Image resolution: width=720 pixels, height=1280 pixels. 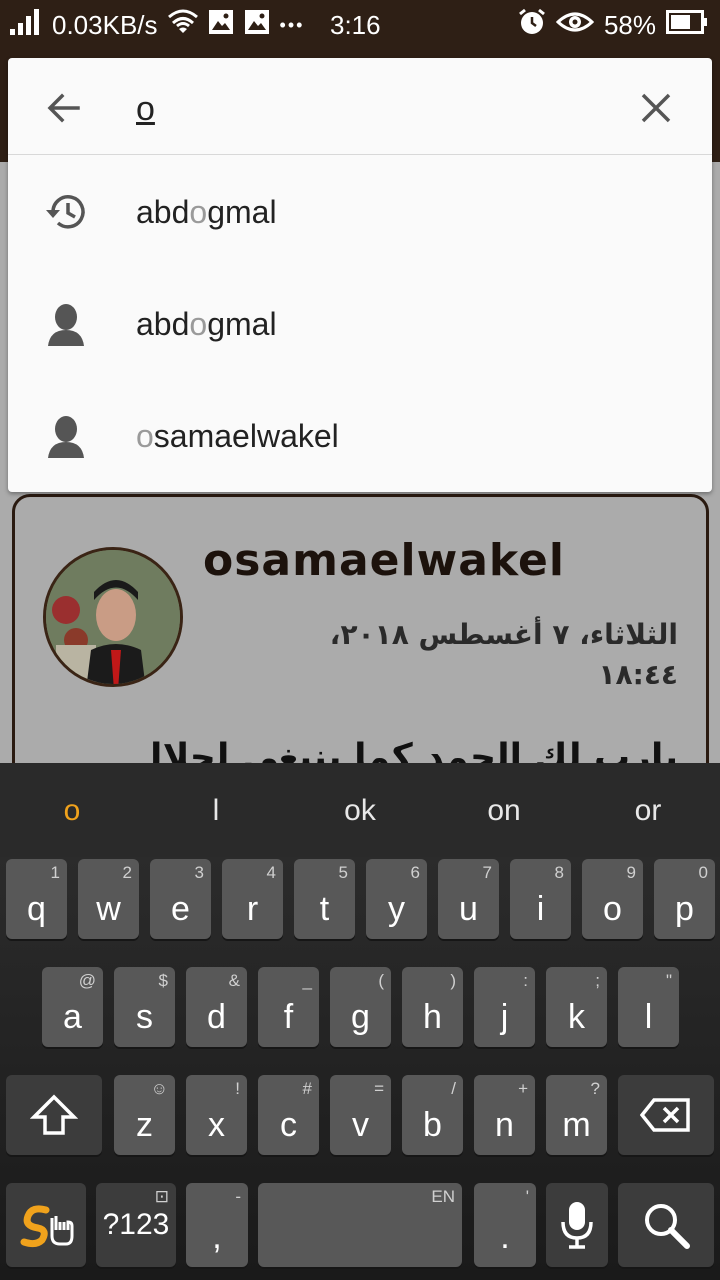 I want to click on key-secondary-char: 6, so click(x=415, y=872).